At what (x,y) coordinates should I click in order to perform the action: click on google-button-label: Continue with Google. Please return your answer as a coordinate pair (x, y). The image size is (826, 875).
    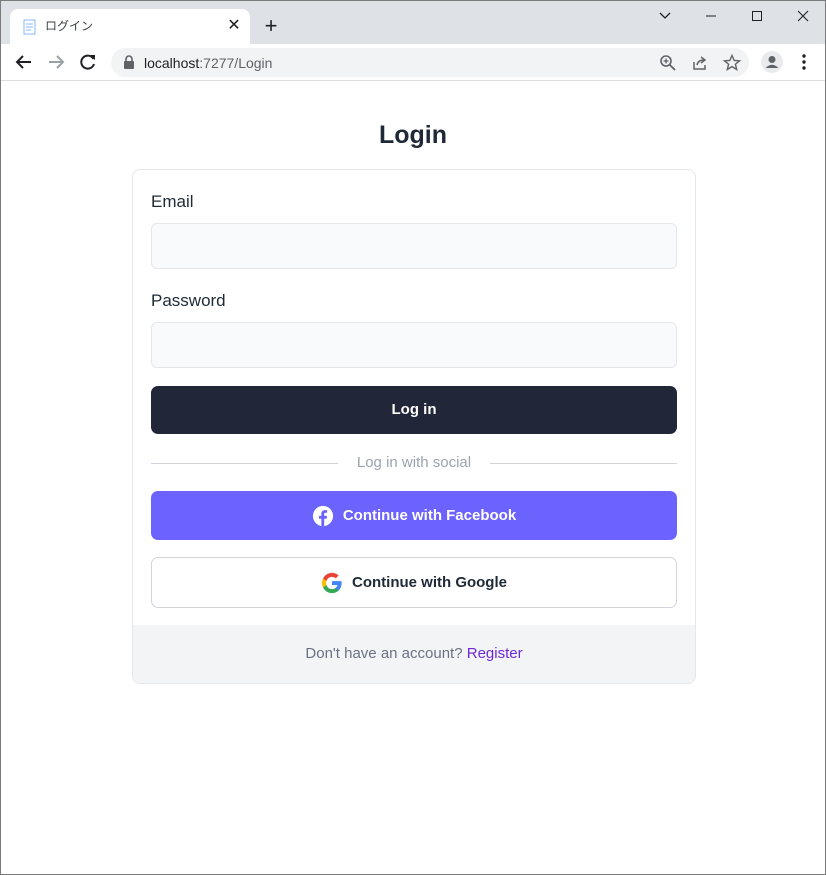
    Looking at the image, I should click on (429, 582).